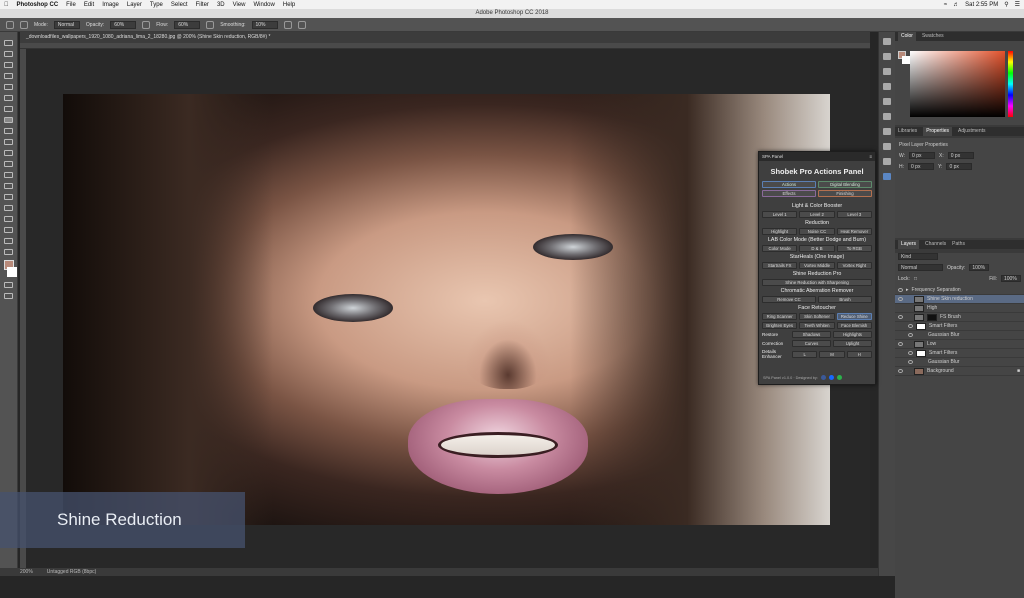 Image resolution: width=1024 pixels, height=598 pixels. Describe the element at coordinates (8, 98) in the screenshot. I see `eyedropper-tool-icon` at that location.